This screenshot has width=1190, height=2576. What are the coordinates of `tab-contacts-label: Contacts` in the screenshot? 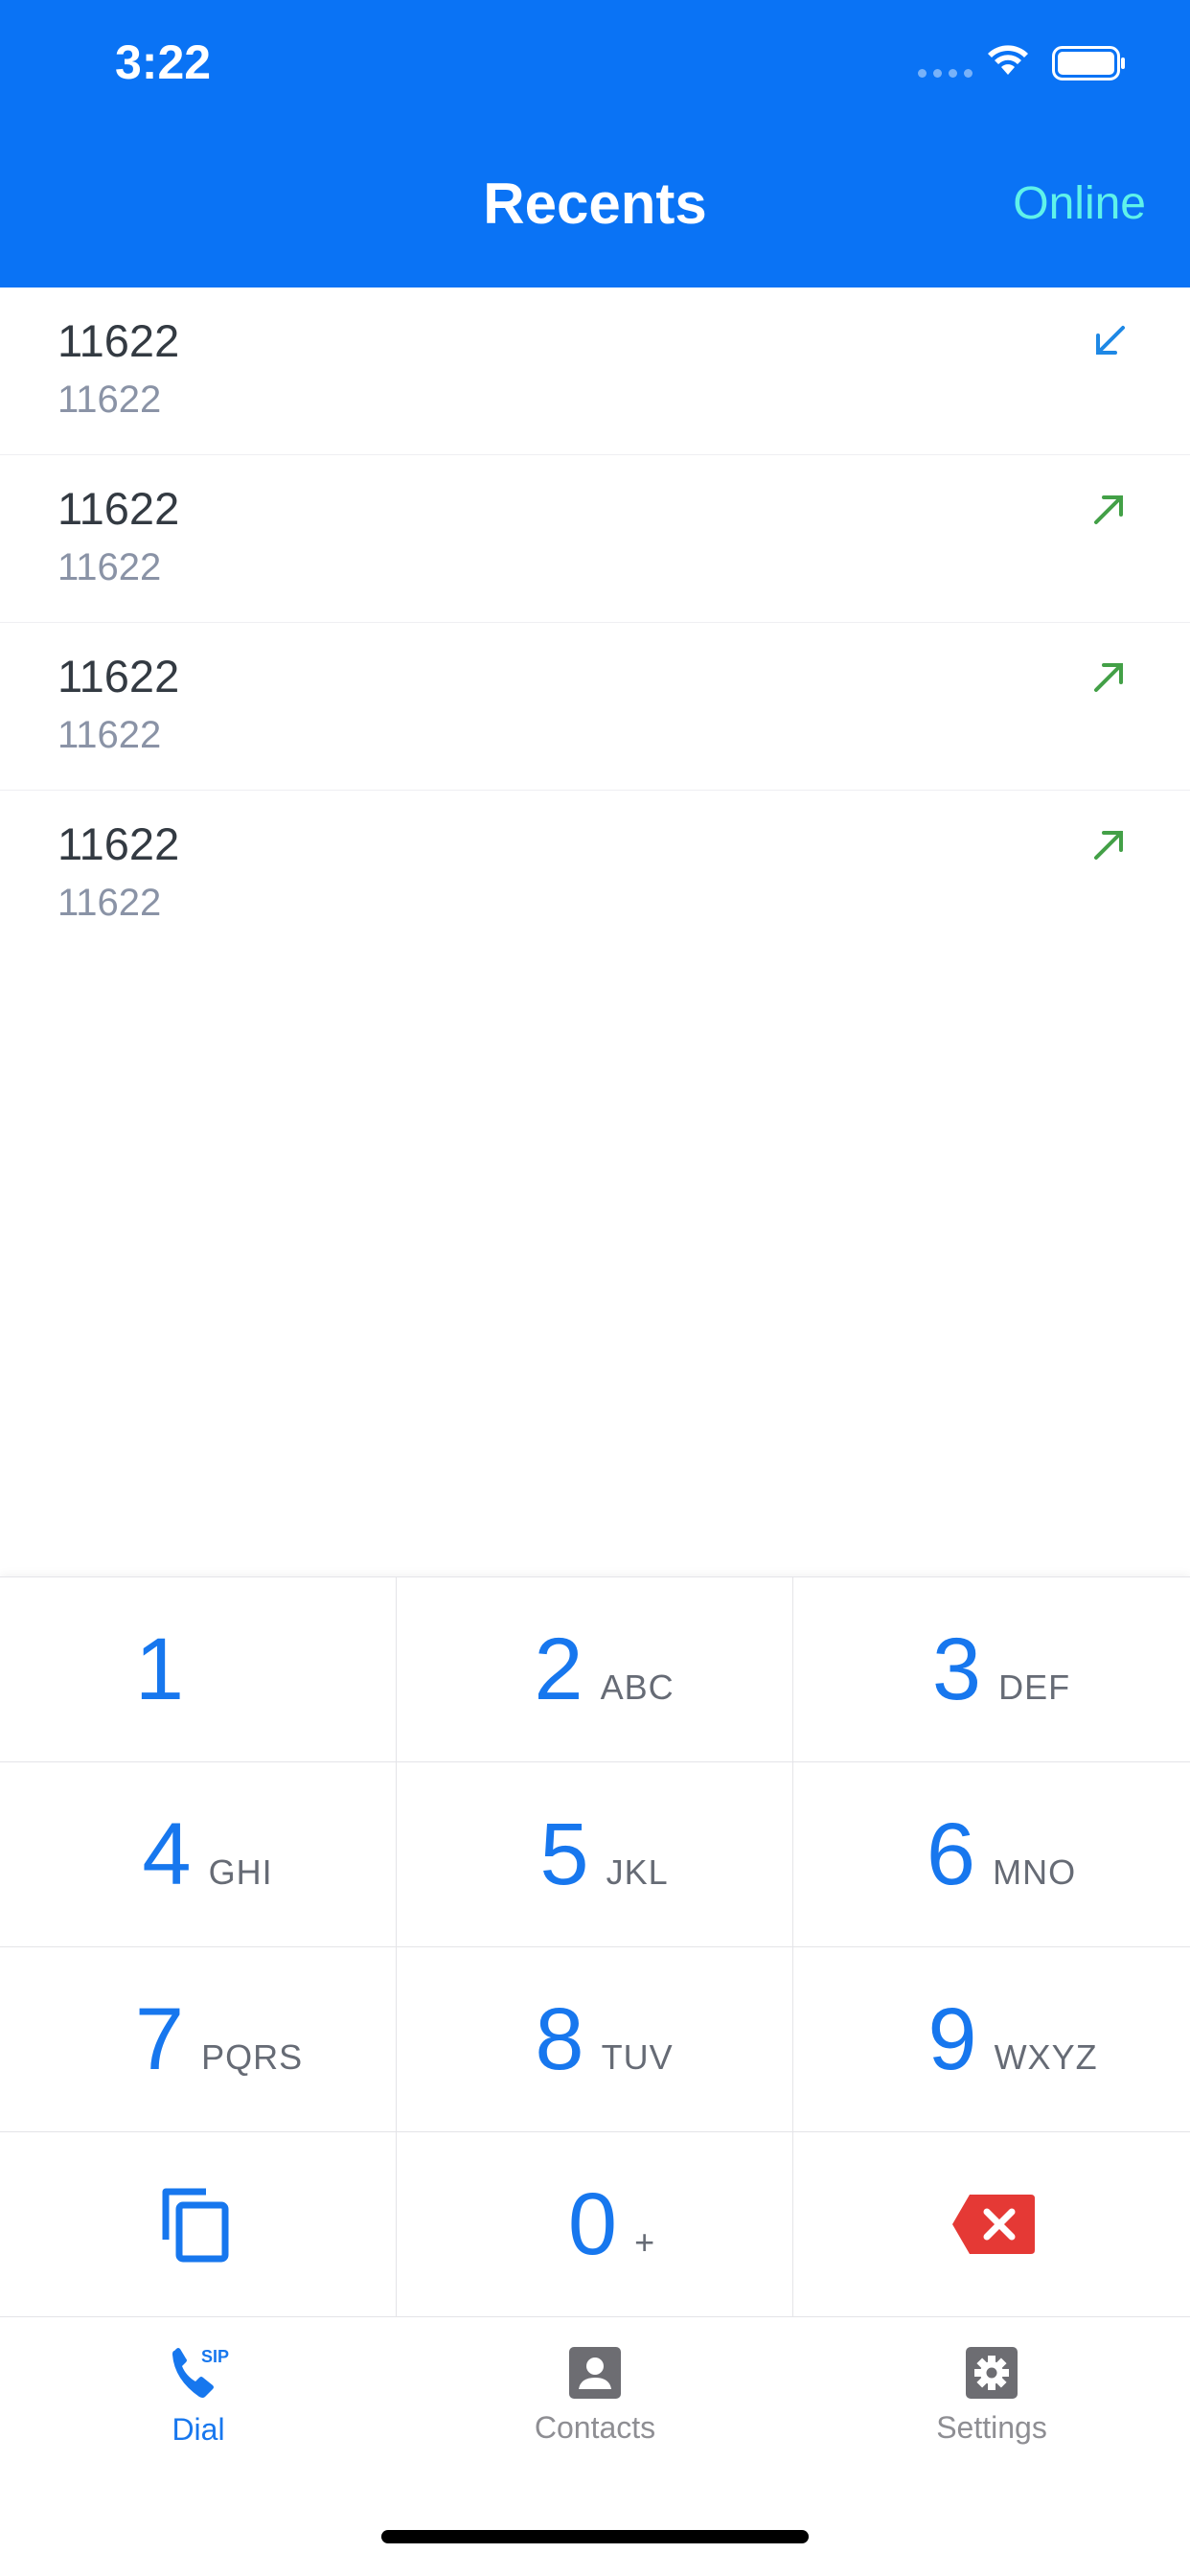 It's located at (595, 2427).